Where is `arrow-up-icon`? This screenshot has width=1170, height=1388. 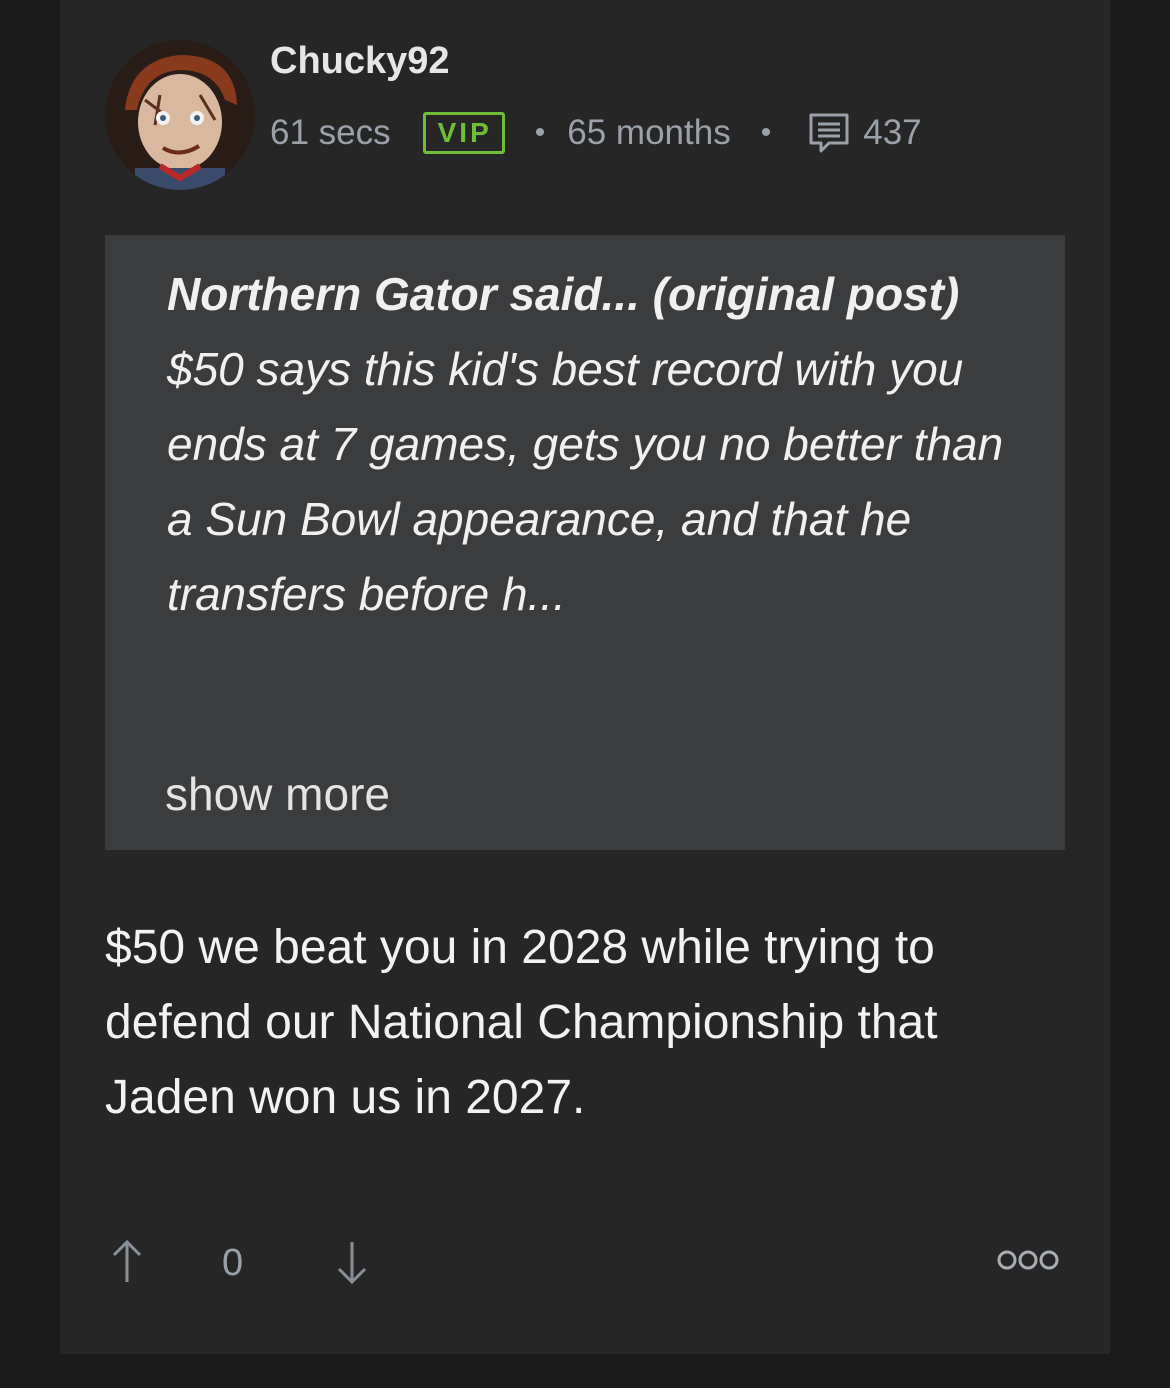 arrow-up-icon is located at coordinates (127, 1262).